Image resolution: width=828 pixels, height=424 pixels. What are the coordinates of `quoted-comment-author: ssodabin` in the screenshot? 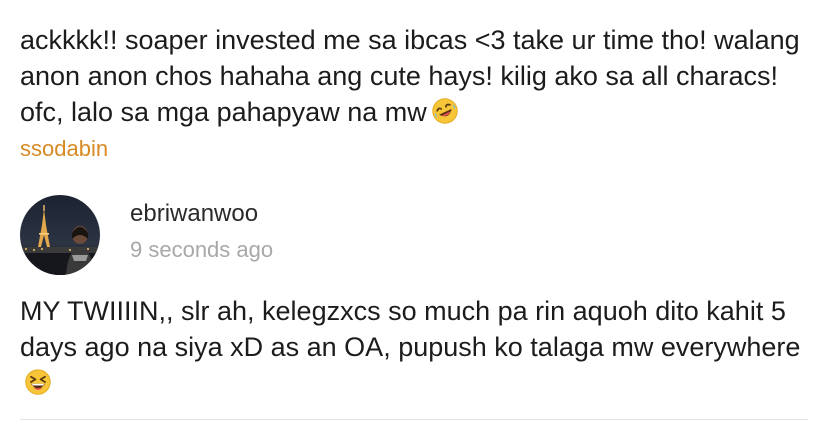 It's located at (416, 149).